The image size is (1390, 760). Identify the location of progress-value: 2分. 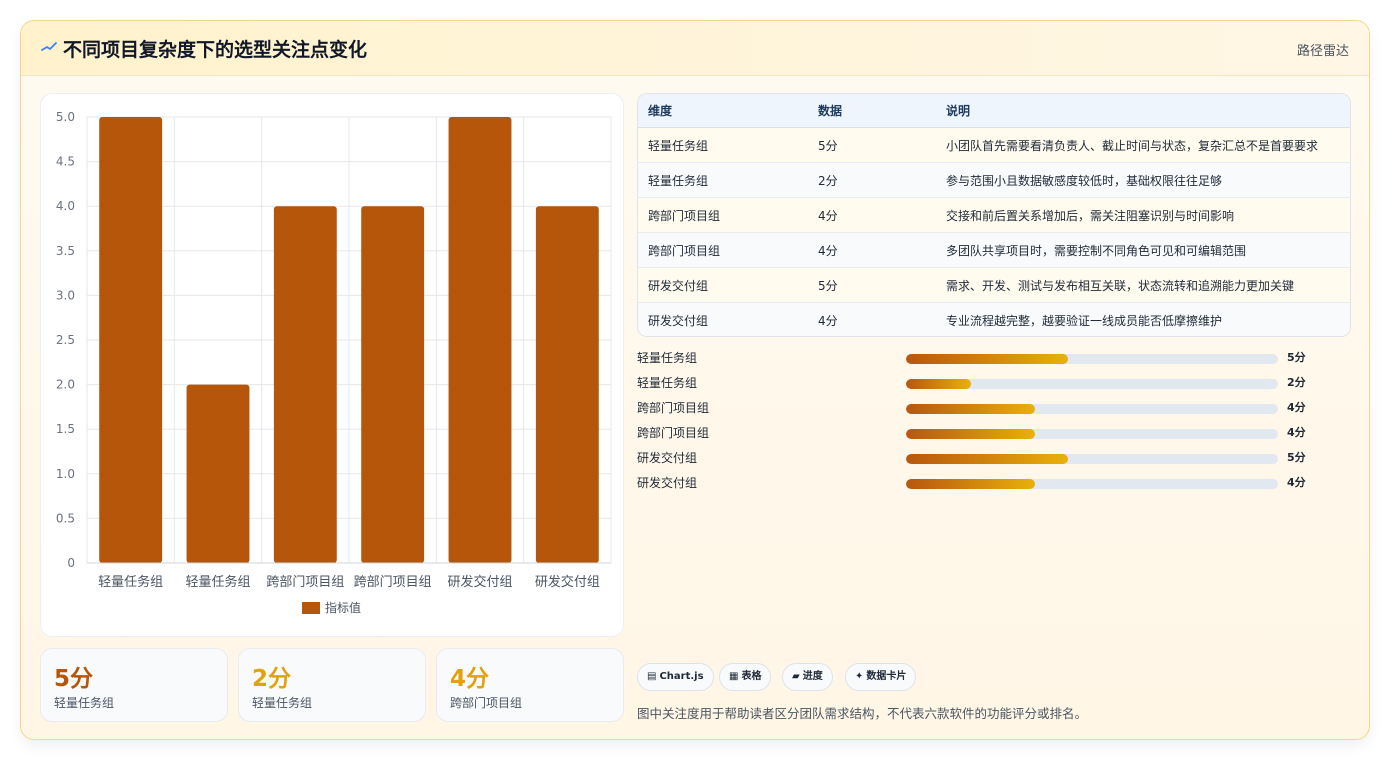
(1296, 382).